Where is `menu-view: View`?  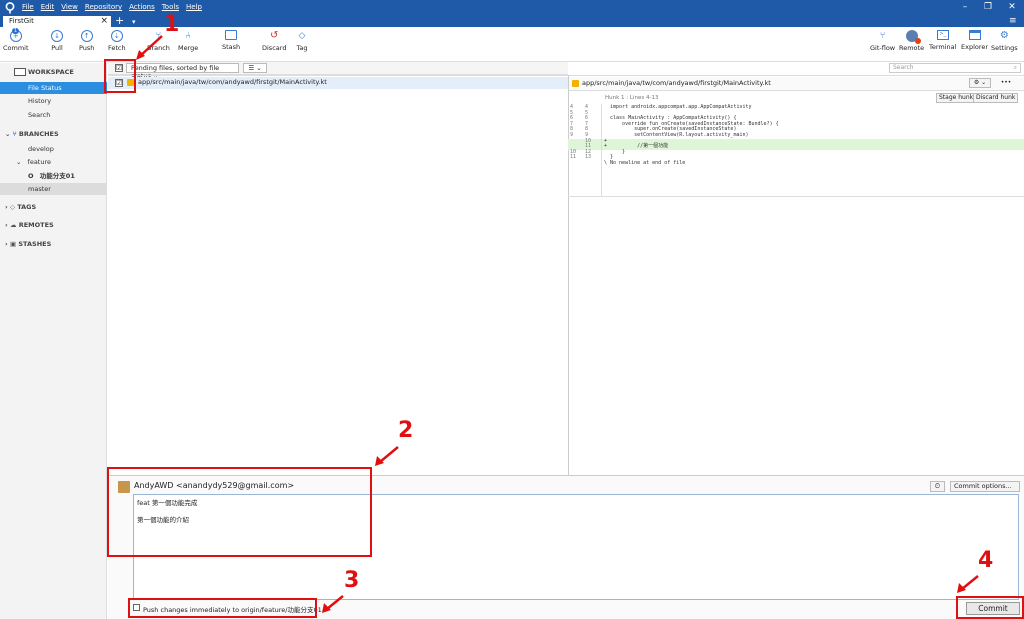 menu-view: View is located at coordinates (69, 7).